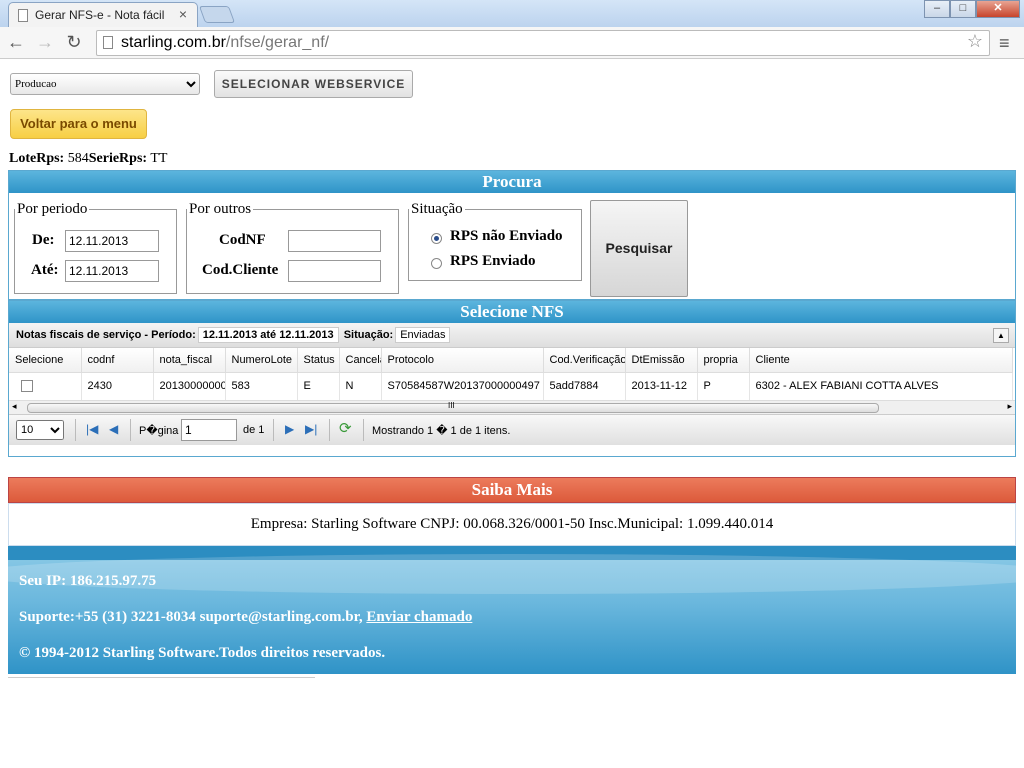 The height and width of the screenshot is (768, 1024). I want to click on page-size-select: 10, so click(40, 430).